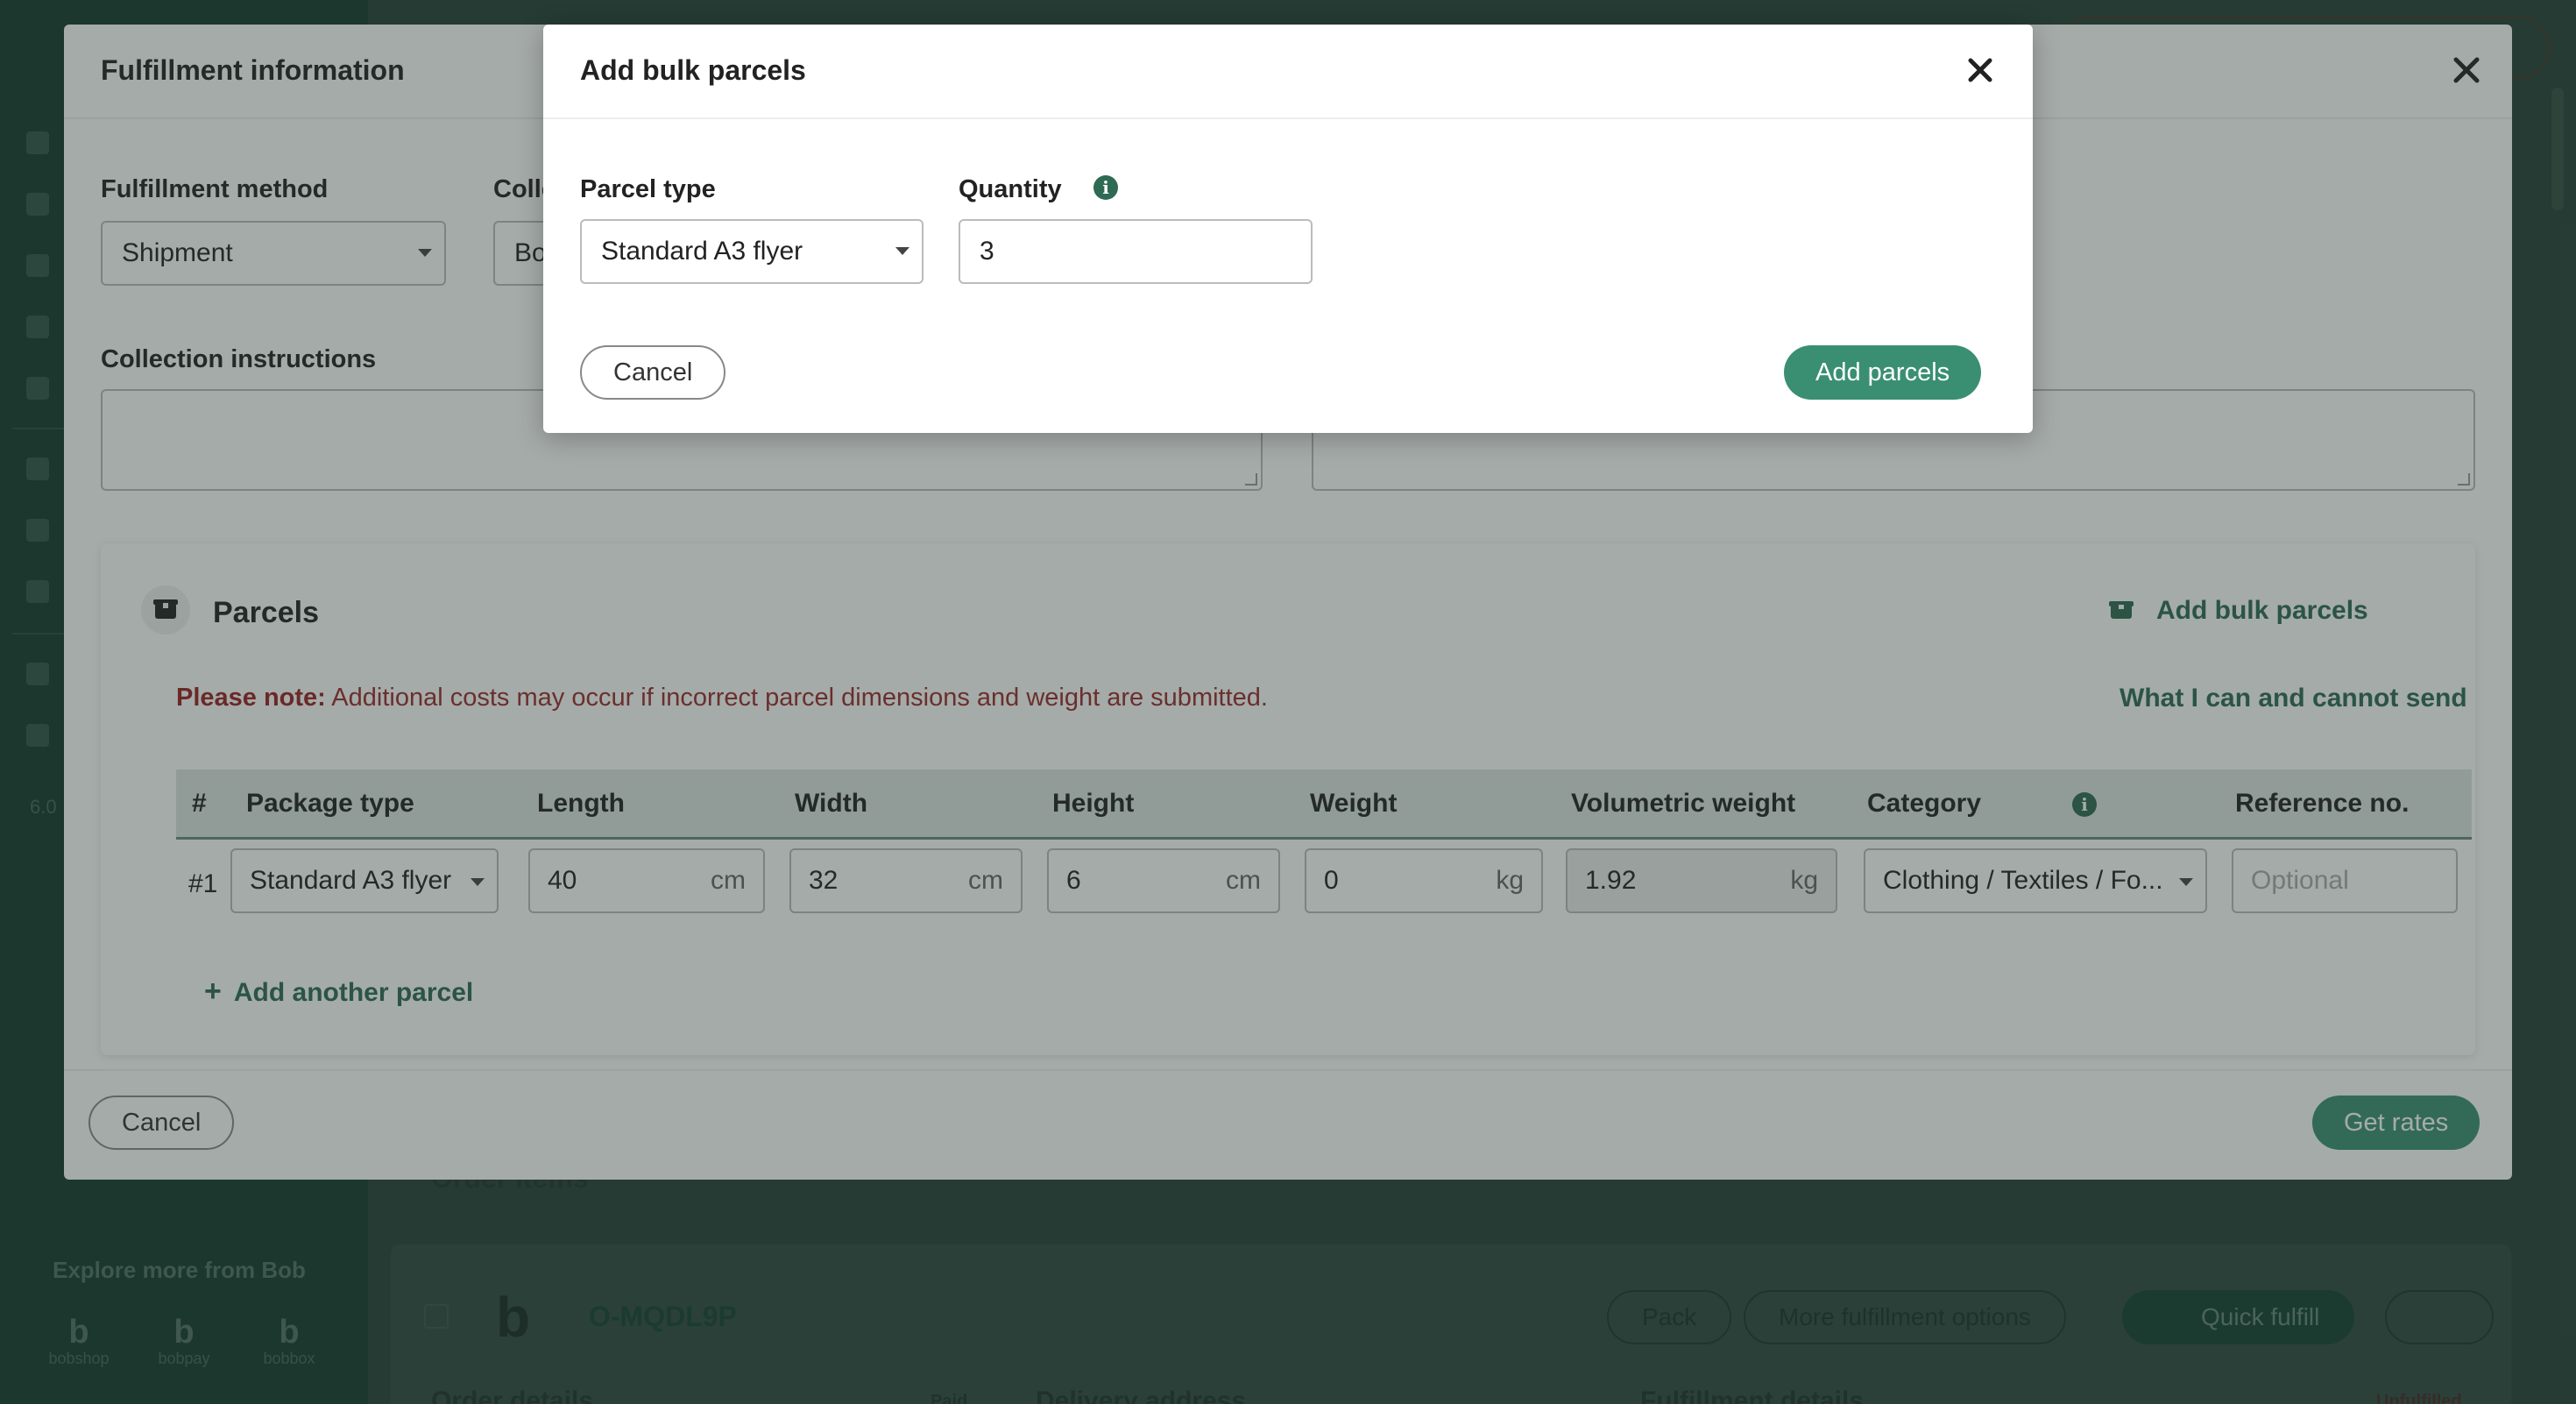 The height and width of the screenshot is (1404, 2576). What do you see at coordinates (1980, 70) in the screenshot?
I see `close-icon` at bounding box center [1980, 70].